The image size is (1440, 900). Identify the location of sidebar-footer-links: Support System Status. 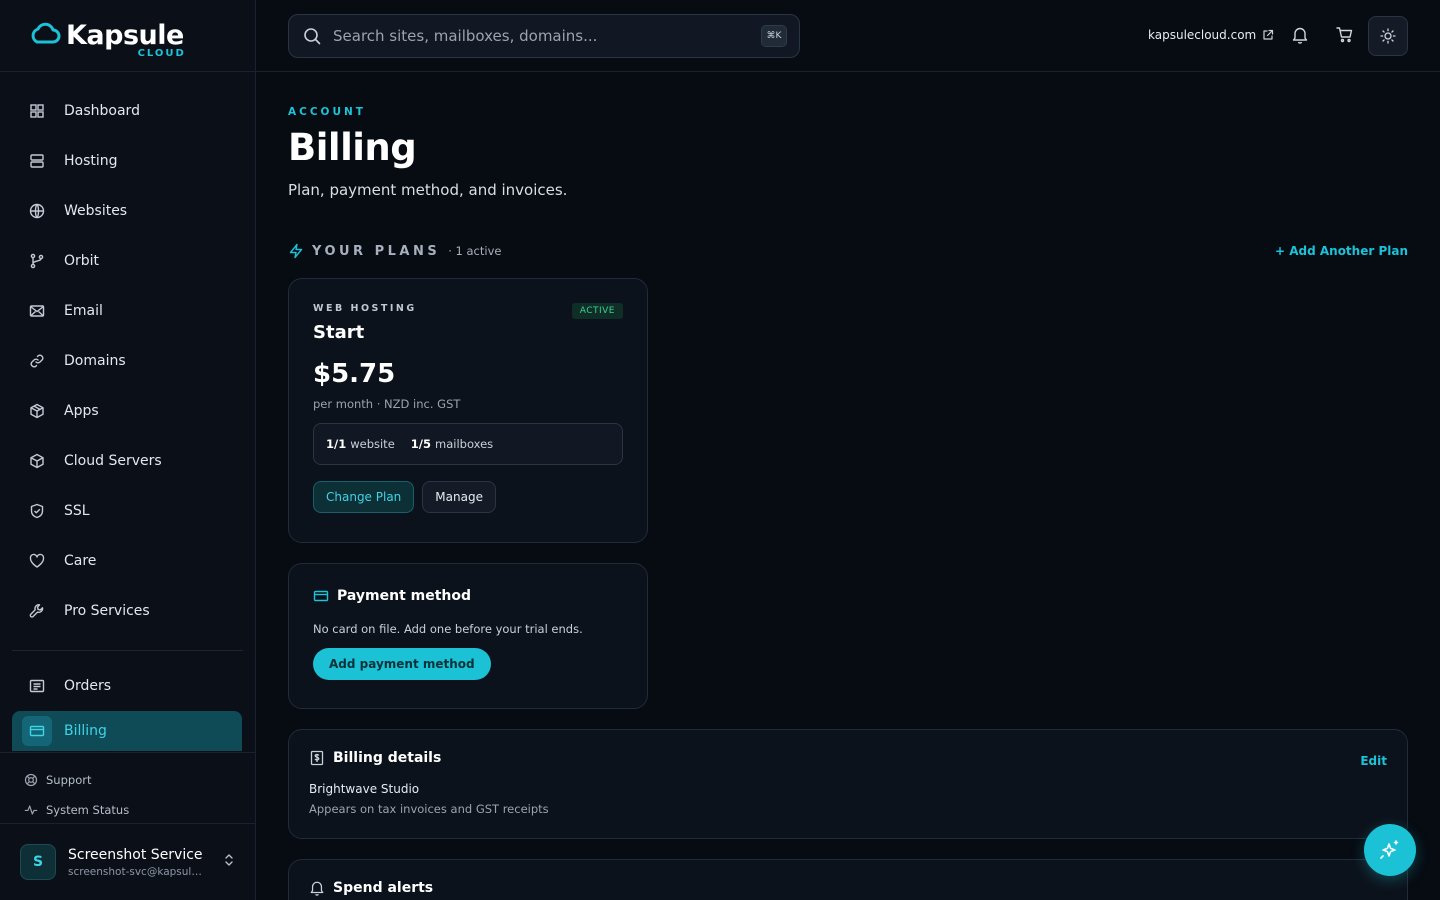
(127, 788).